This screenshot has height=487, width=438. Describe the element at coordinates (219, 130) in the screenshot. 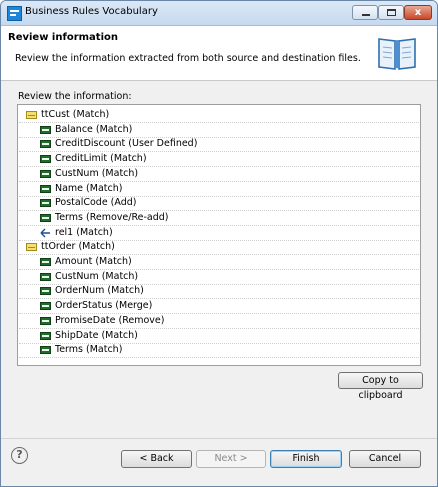

I see `tree-field-node: Balance (Match)` at that location.